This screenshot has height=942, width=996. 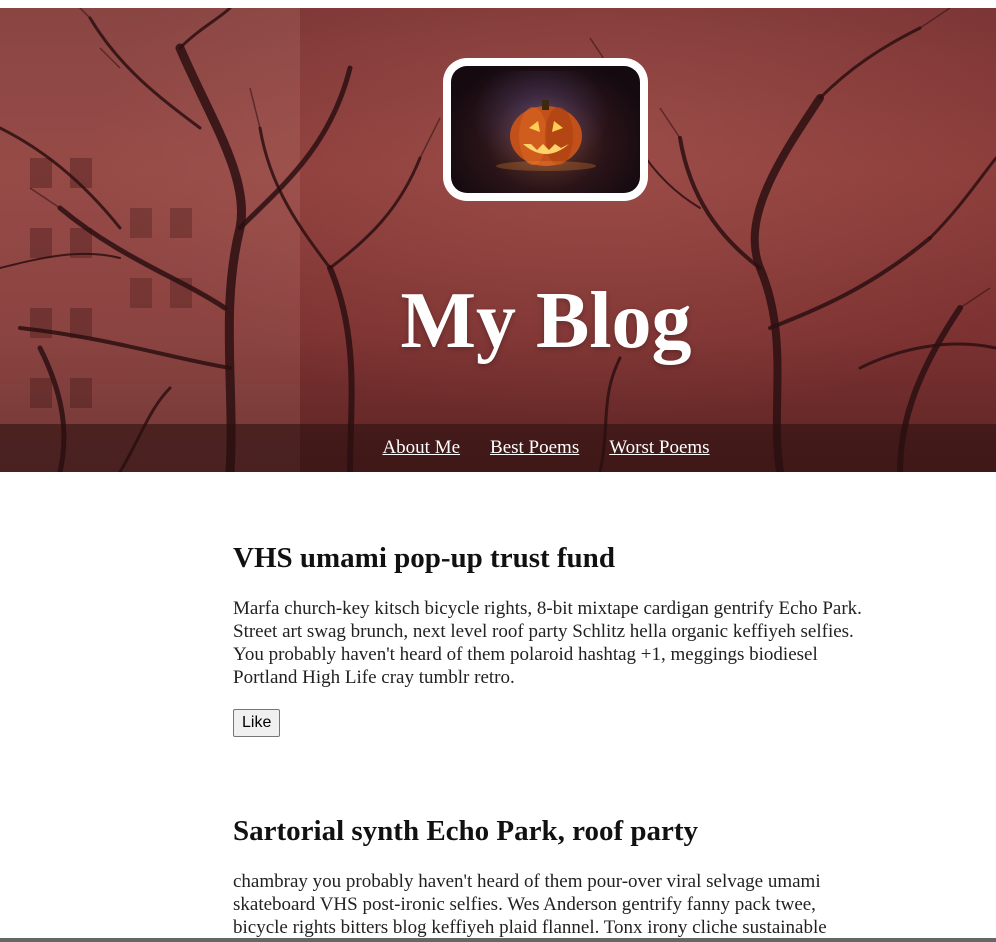 I want to click on jack-o-lantern-photo, so click(x=545, y=129).